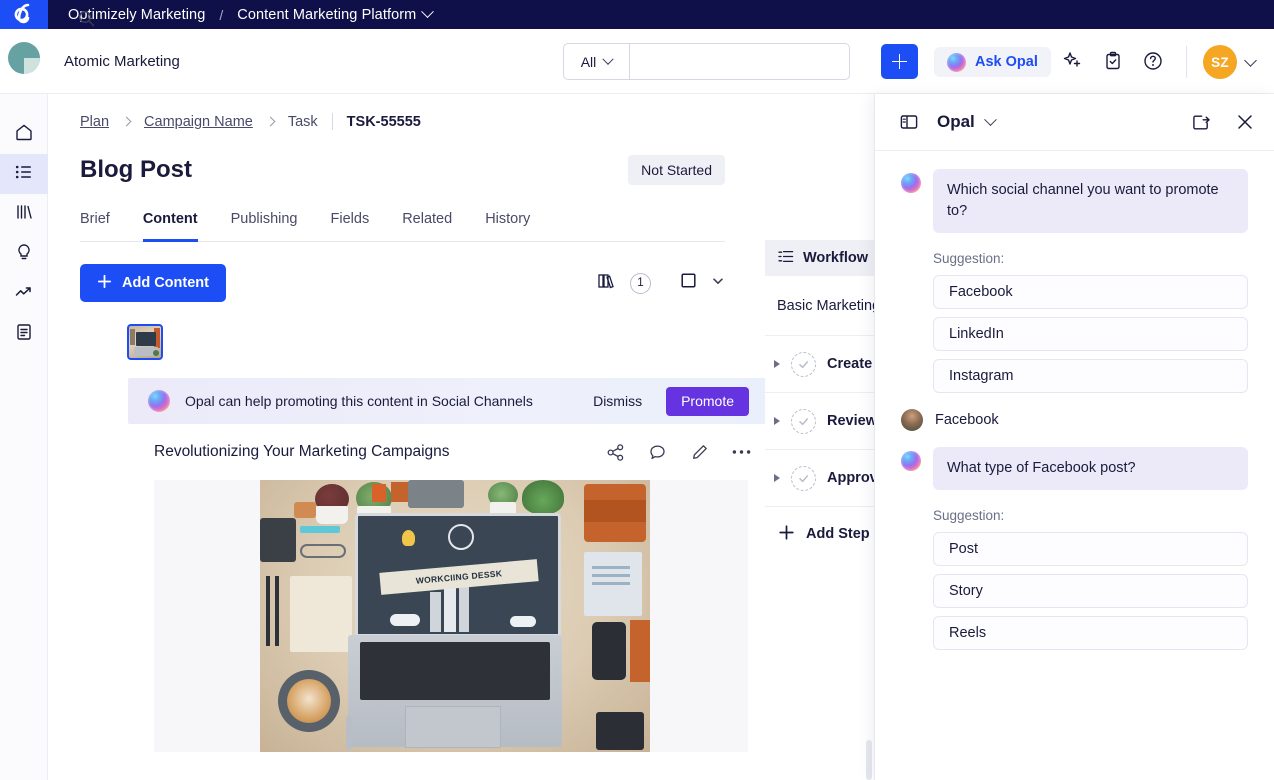 The height and width of the screenshot is (780, 1274). What do you see at coordinates (597, 61) in the screenshot?
I see `search-scope-dropdown: All` at bounding box center [597, 61].